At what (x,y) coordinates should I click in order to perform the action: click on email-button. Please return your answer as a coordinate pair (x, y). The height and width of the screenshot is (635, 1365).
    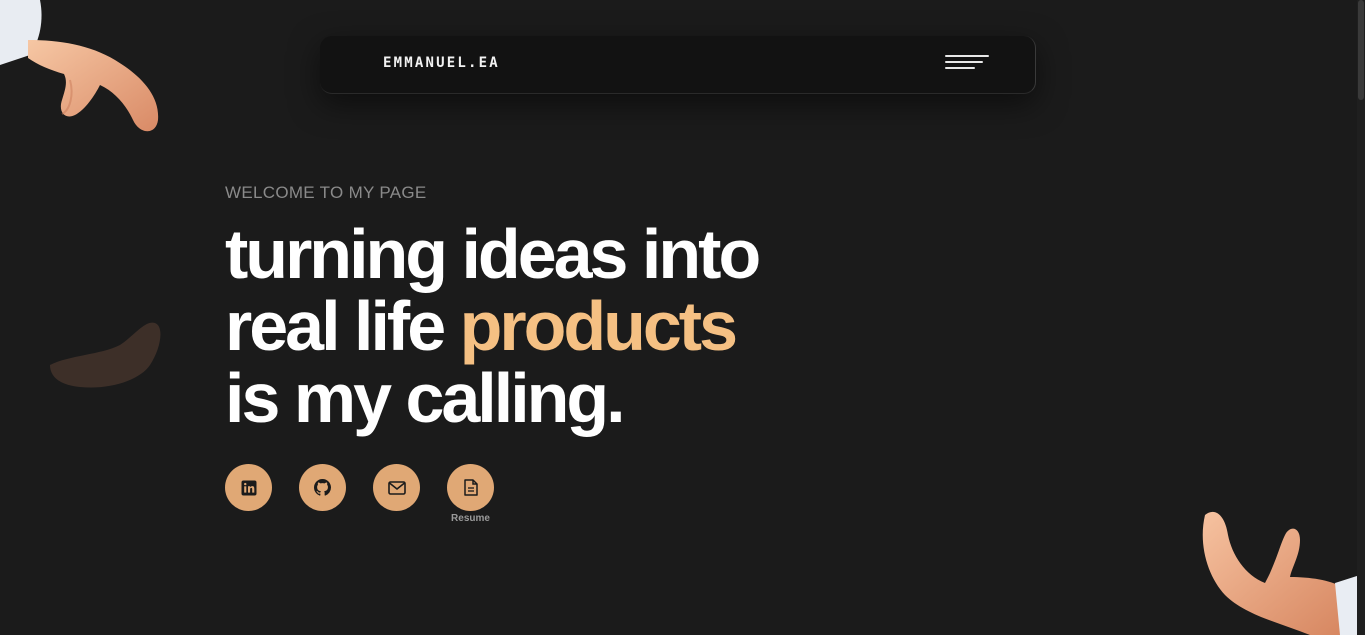
    Looking at the image, I should click on (396, 494).